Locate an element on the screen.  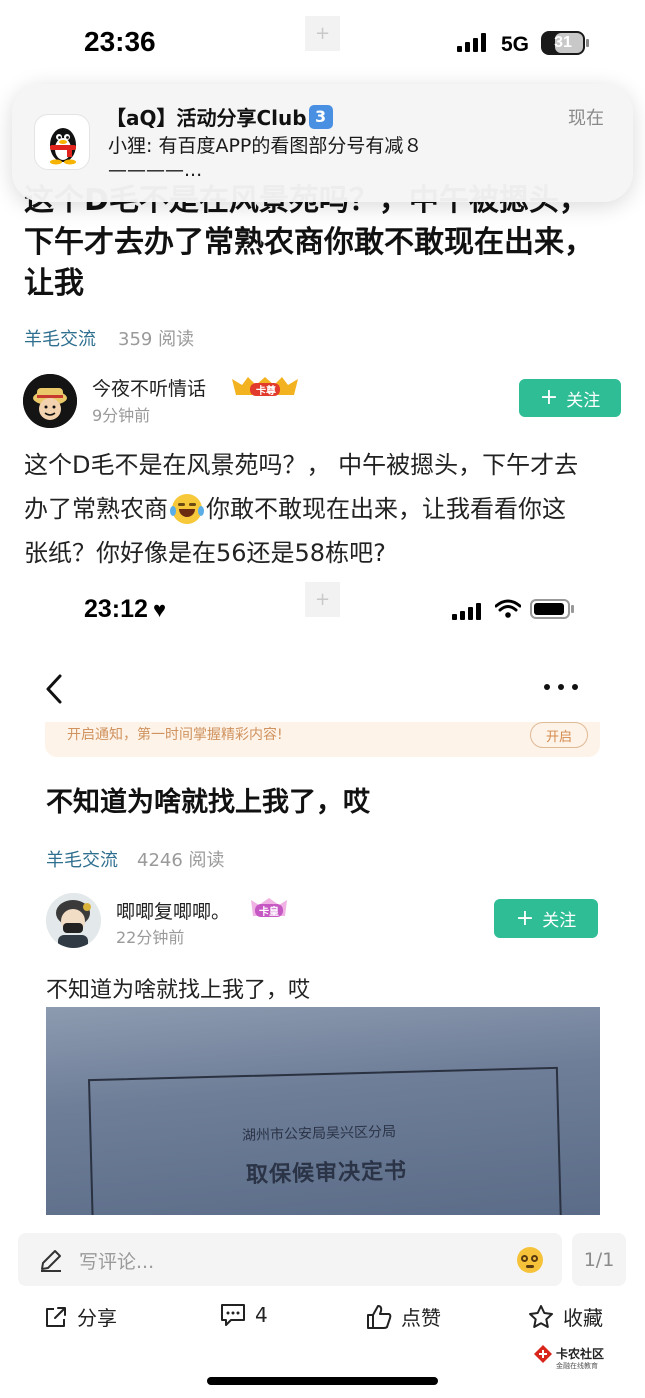
plus-icon-2: + is located at coordinates (525, 918).